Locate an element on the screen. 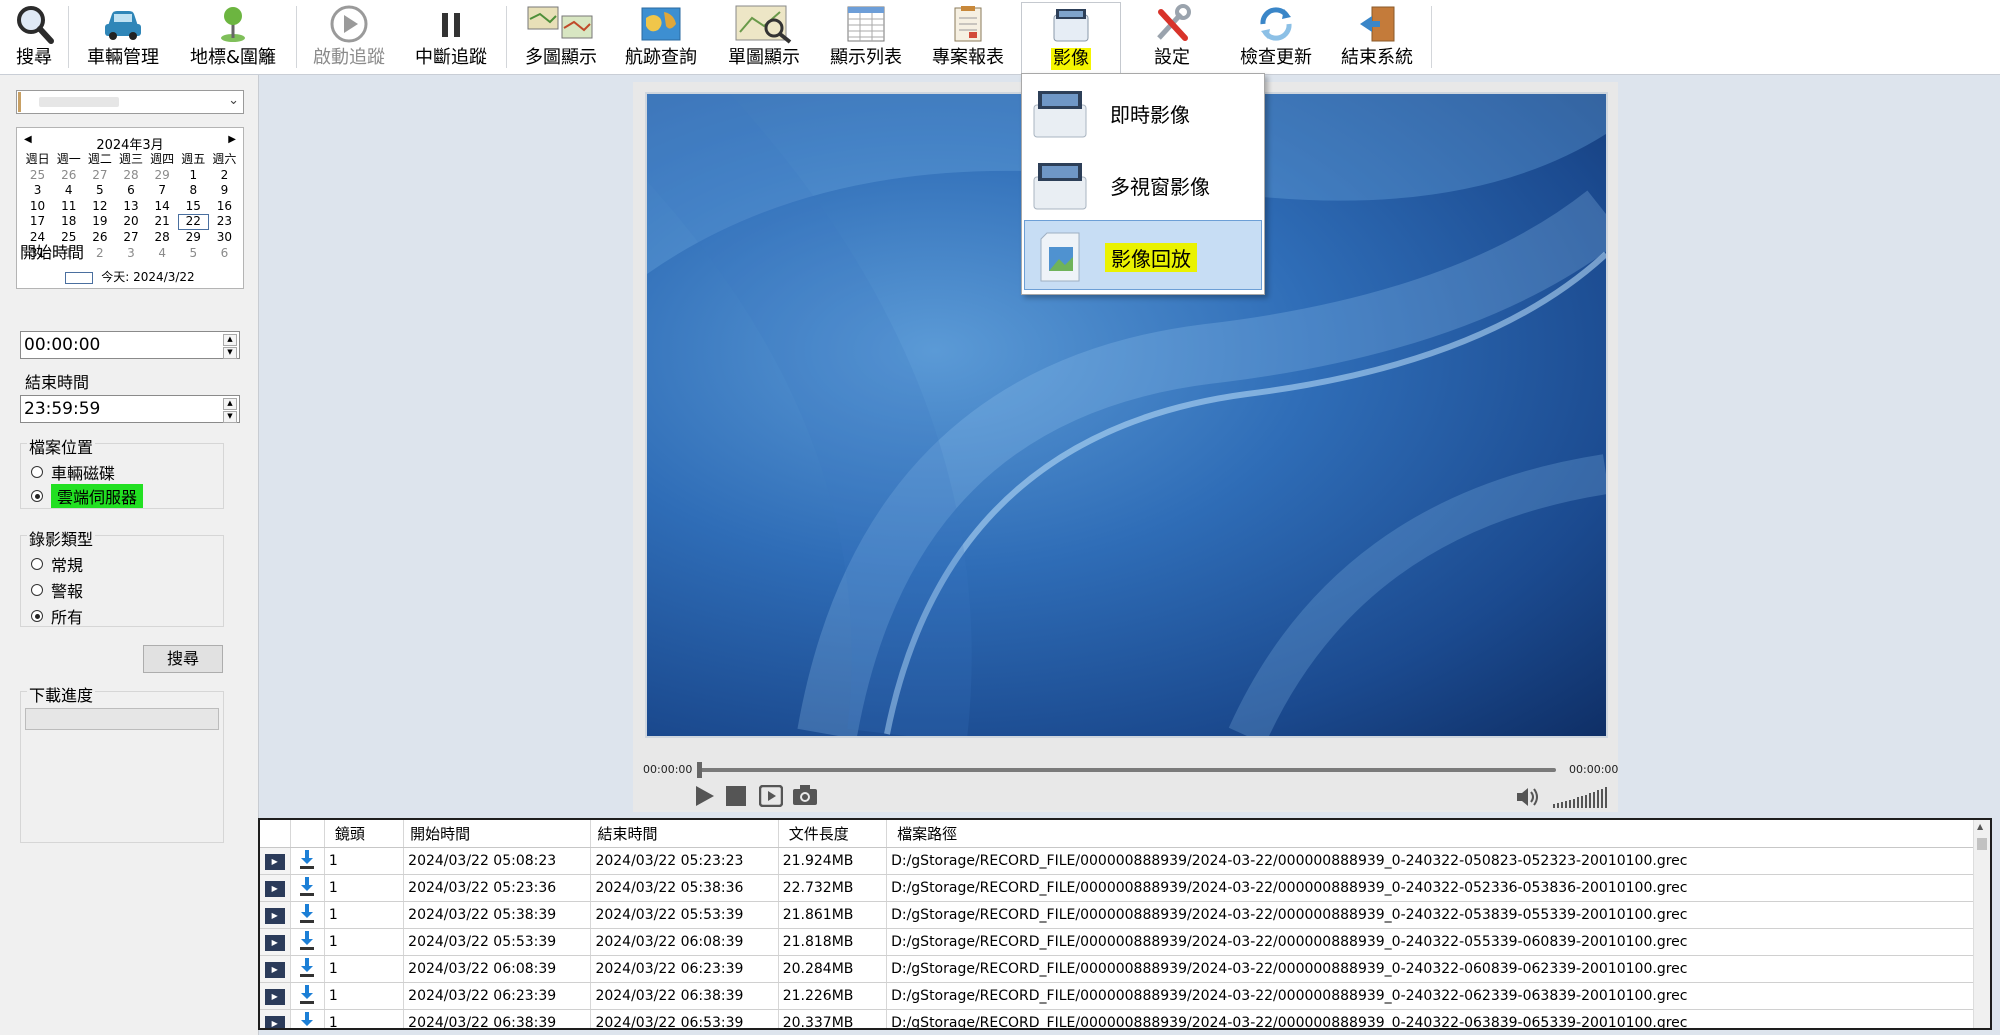 The height and width of the screenshot is (1035, 2000). seek-handle is located at coordinates (699, 770).